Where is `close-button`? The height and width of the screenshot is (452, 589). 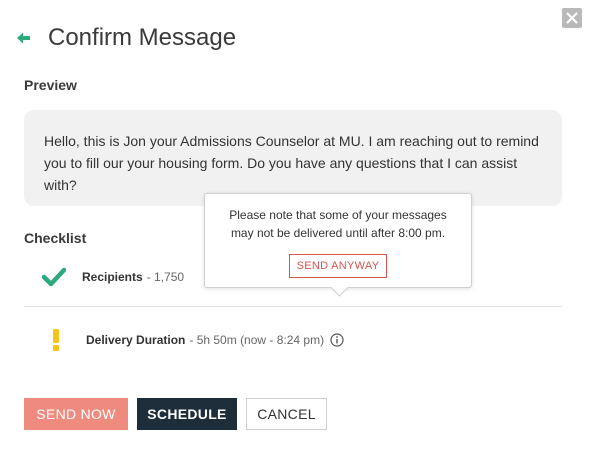 close-button is located at coordinates (572, 18).